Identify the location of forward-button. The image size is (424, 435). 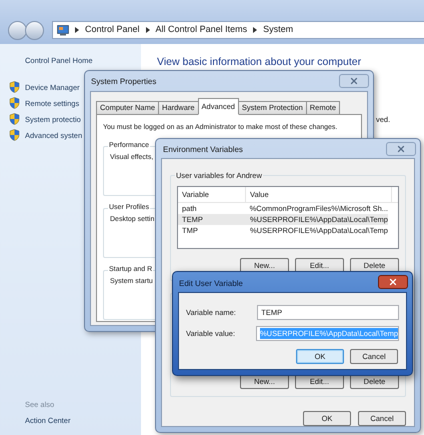
(34, 30).